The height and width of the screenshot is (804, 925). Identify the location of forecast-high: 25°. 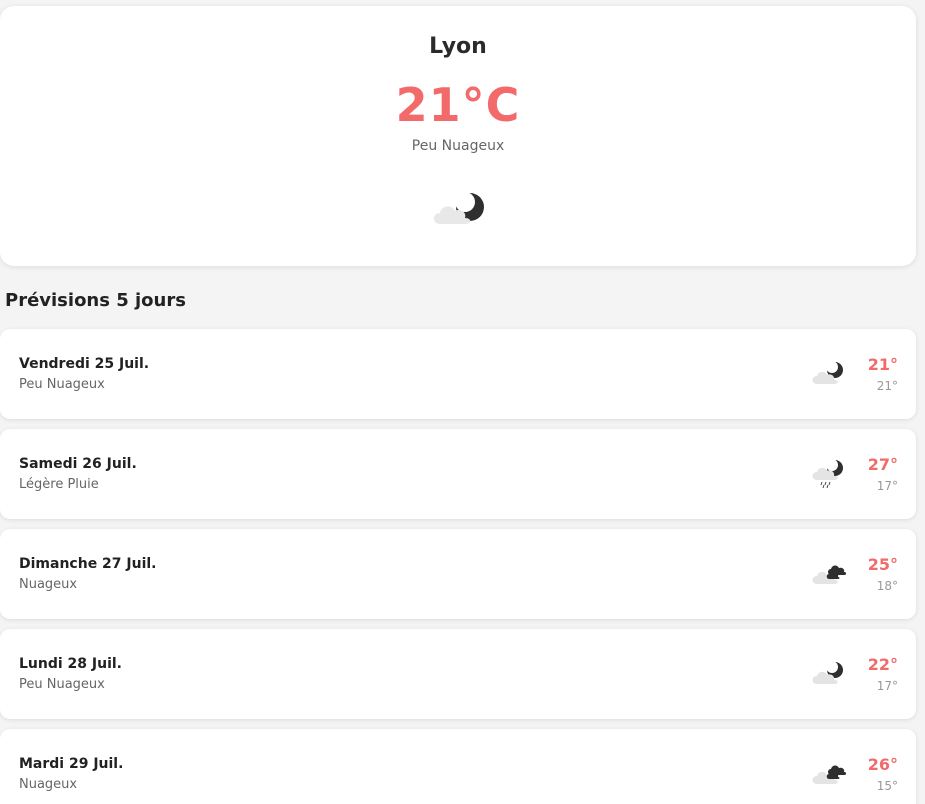
(882, 564).